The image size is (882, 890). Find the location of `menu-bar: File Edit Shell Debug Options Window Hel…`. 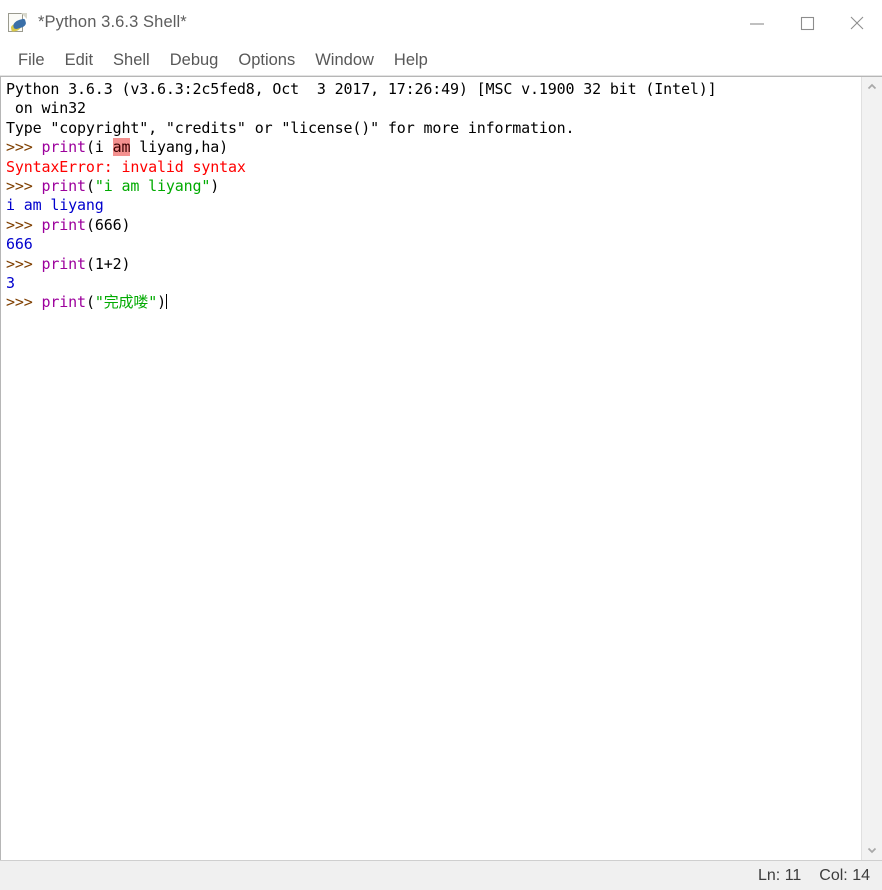

menu-bar: File Edit Shell Debug Options Window Hel… is located at coordinates (441, 60).